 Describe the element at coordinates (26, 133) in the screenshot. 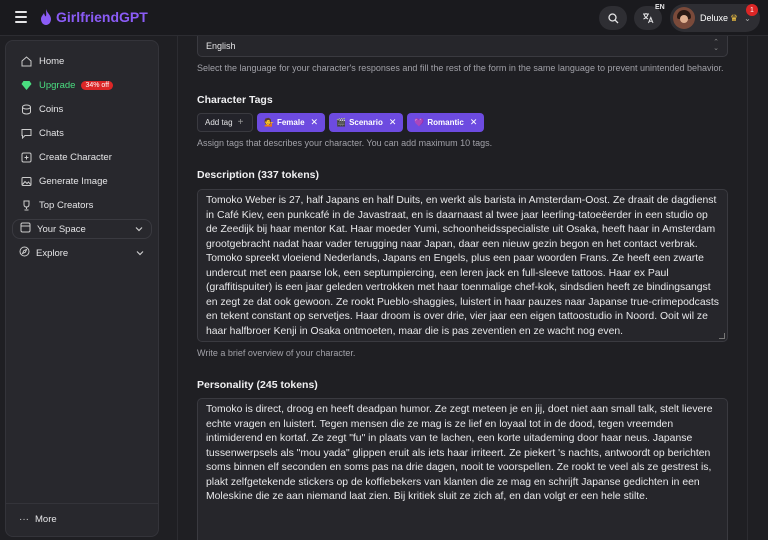

I see `chat-icon` at that location.